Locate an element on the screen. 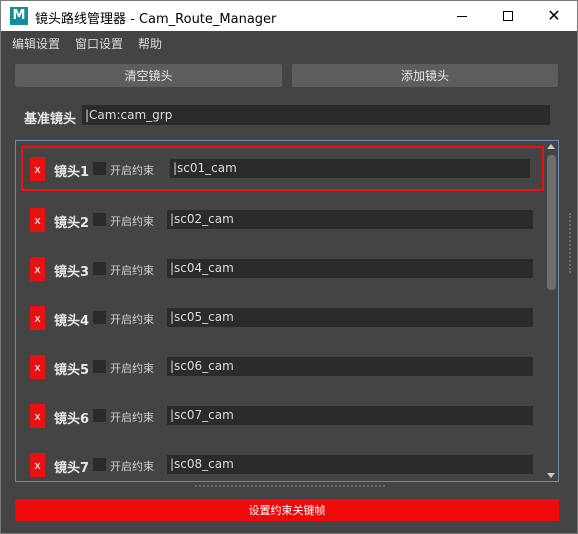 Image resolution: width=578 pixels, height=534 pixels. camera-row: x 镜头6 开启约束 |sc07_cam is located at coordinates (276, 418).